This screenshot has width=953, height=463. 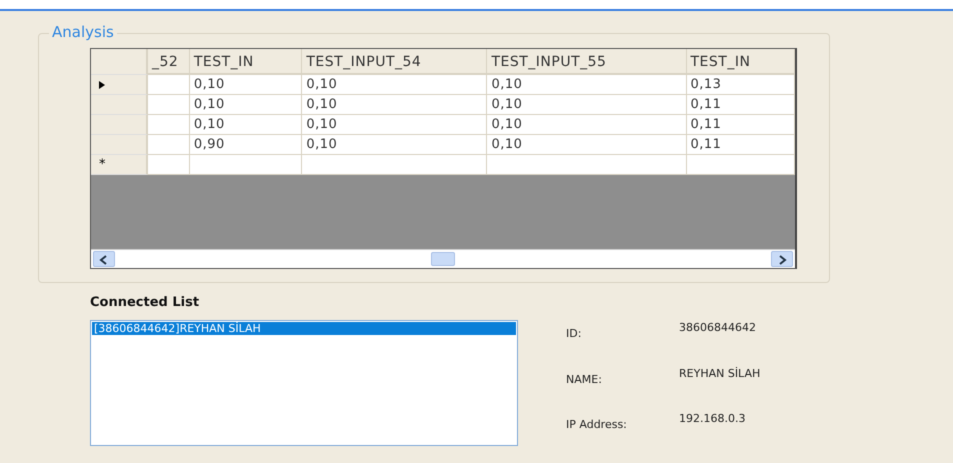 I want to click on table-cell, so click(x=169, y=165).